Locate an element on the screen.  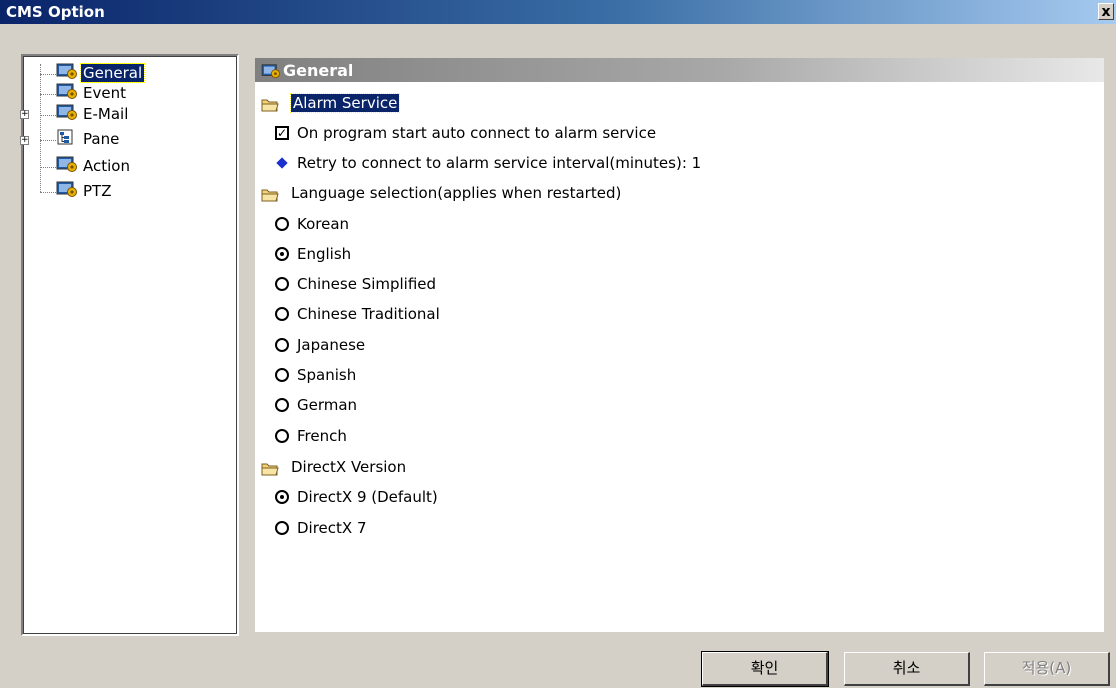
group-heading: DirectX Version is located at coordinates (349, 467).